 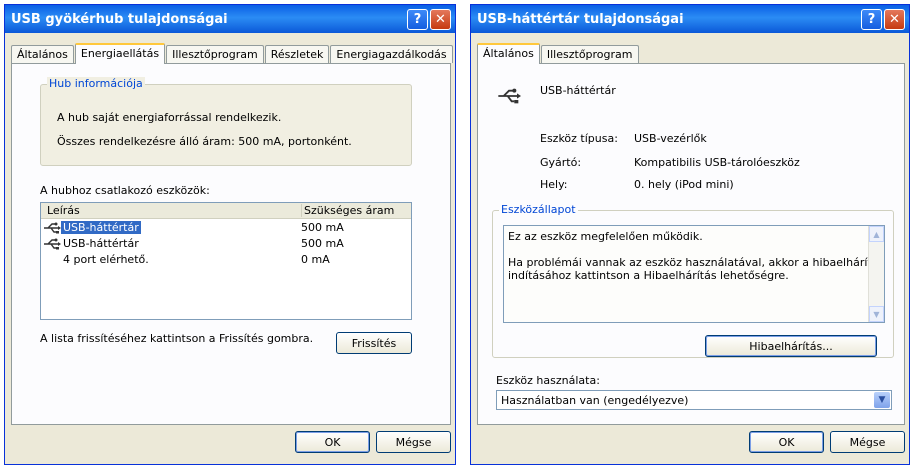 What do you see at coordinates (230, 19) in the screenshot?
I see `title-bar: USB gyökérhub tulajdonságai ? ✕` at bounding box center [230, 19].